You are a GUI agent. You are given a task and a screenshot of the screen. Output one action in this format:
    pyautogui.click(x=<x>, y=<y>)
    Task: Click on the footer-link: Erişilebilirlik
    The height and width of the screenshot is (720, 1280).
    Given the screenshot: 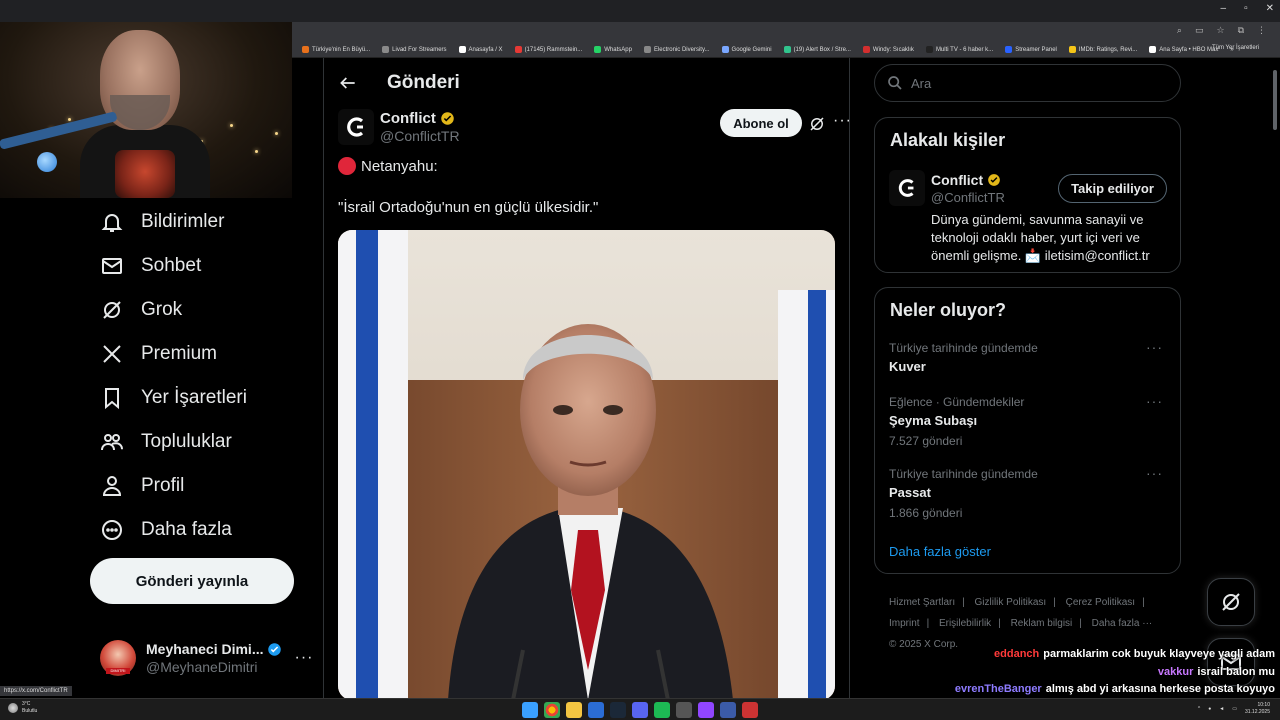 What is the action you would take?
    pyautogui.click(x=965, y=623)
    